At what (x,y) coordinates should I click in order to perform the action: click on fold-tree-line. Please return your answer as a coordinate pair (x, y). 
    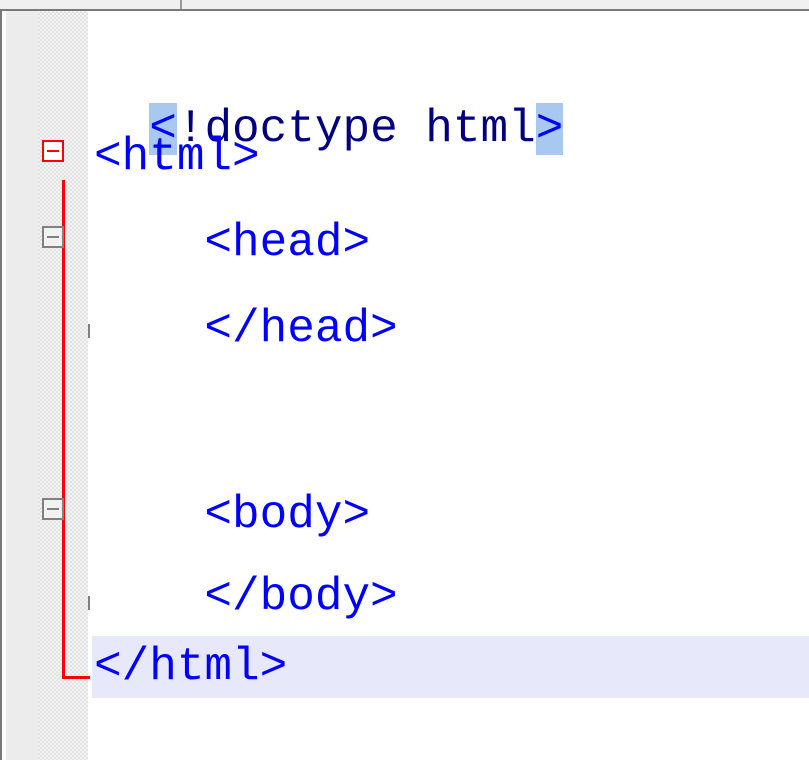
    Looking at the image, I should click on (63, 429).